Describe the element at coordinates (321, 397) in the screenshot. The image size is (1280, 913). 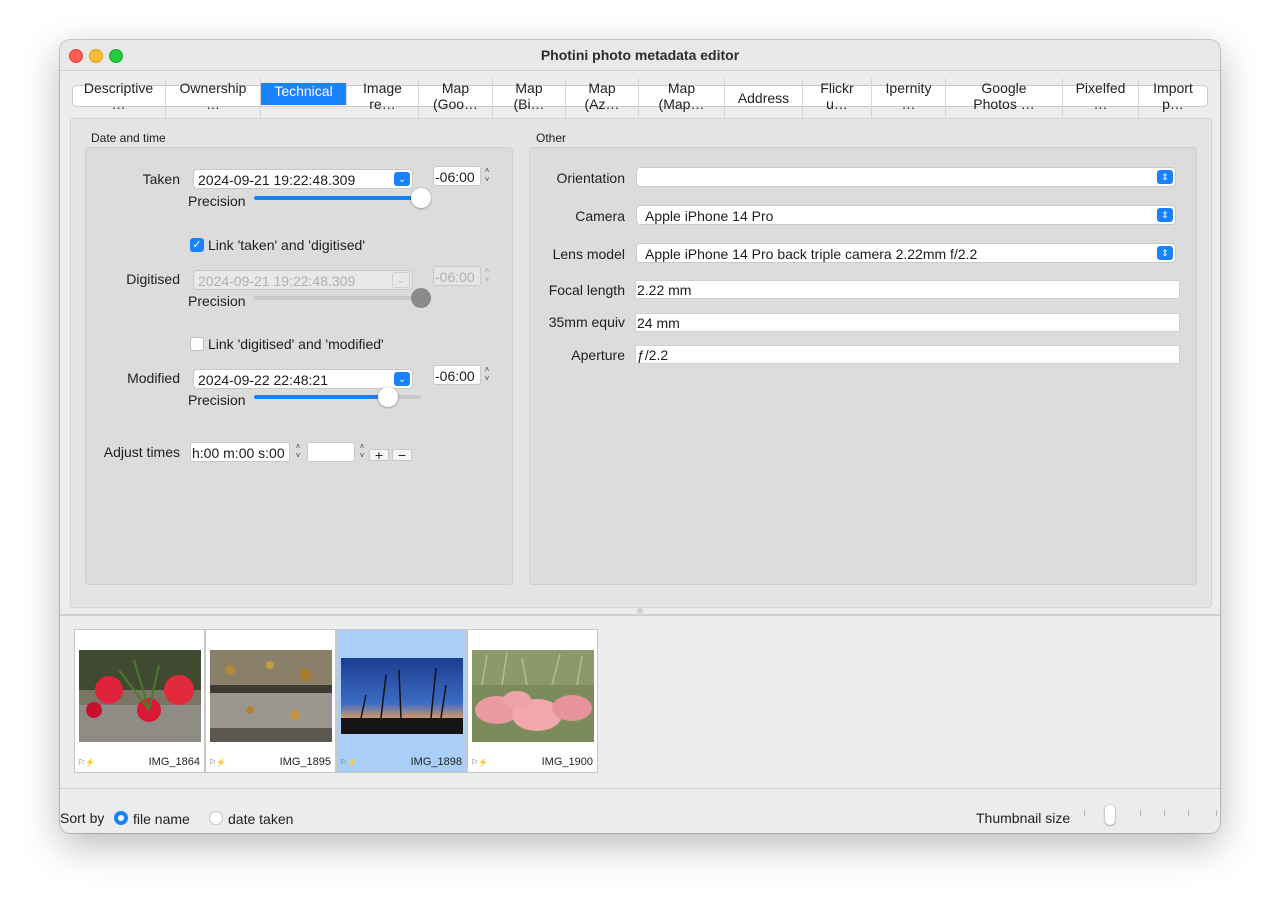
I see `modified-precision-fill` at that location.